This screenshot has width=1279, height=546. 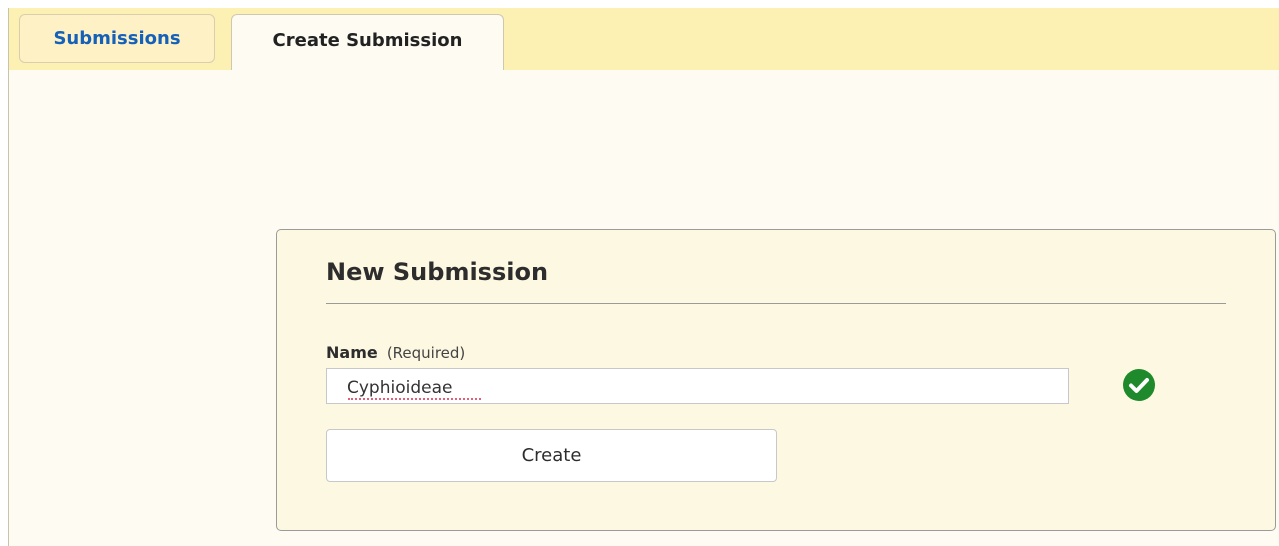 What do you see at coordinates (414, 399) in the screenshot?
I see `spellcheck-underline` at bounding box center [414, 399].